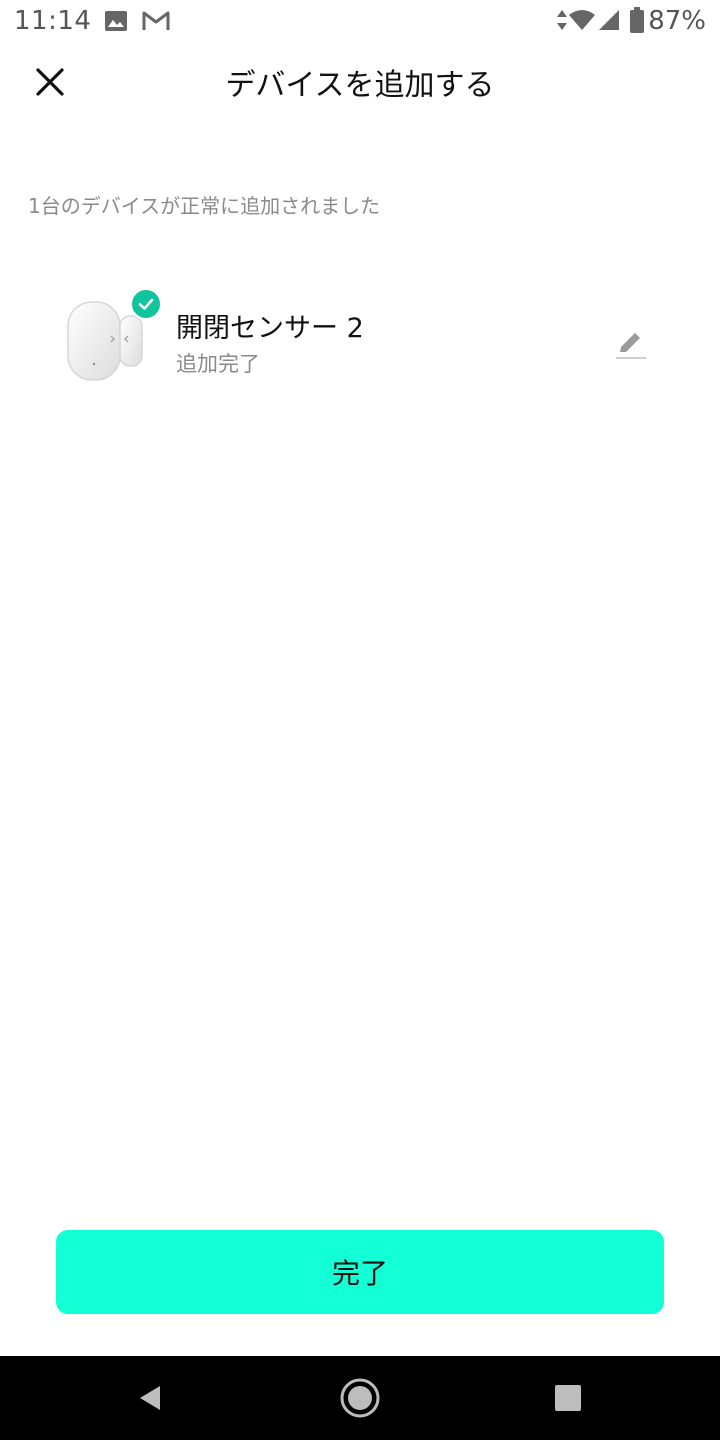 The width and height of the screenshot is (720, 1440). What do you see at coordinates (156, 23) in the screenshot?
I see `gmail-icon` at bounding box center [156, 23].